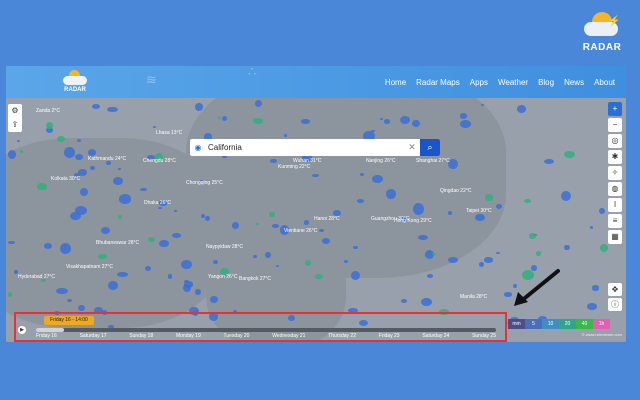 The image size is (640, 400). I want to click on city-label: Zanda 2°C, so click(48, 111).